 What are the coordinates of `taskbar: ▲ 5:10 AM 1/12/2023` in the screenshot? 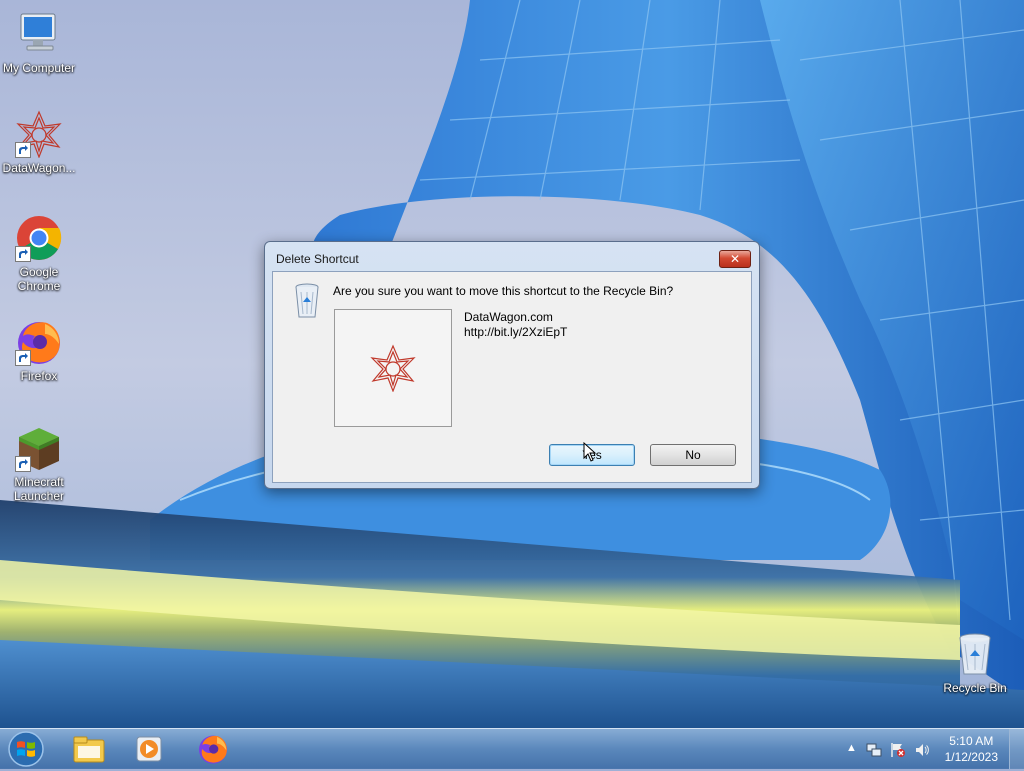 It's located at (512, 748).